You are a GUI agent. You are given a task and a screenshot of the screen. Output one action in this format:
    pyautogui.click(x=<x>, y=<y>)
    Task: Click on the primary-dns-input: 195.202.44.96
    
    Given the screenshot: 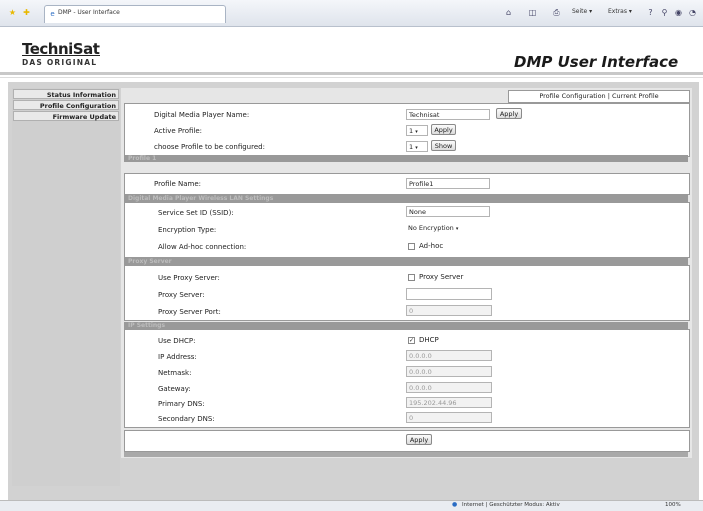 What is the action you would take?
    pyautogui.click(x=449, y=402)
    